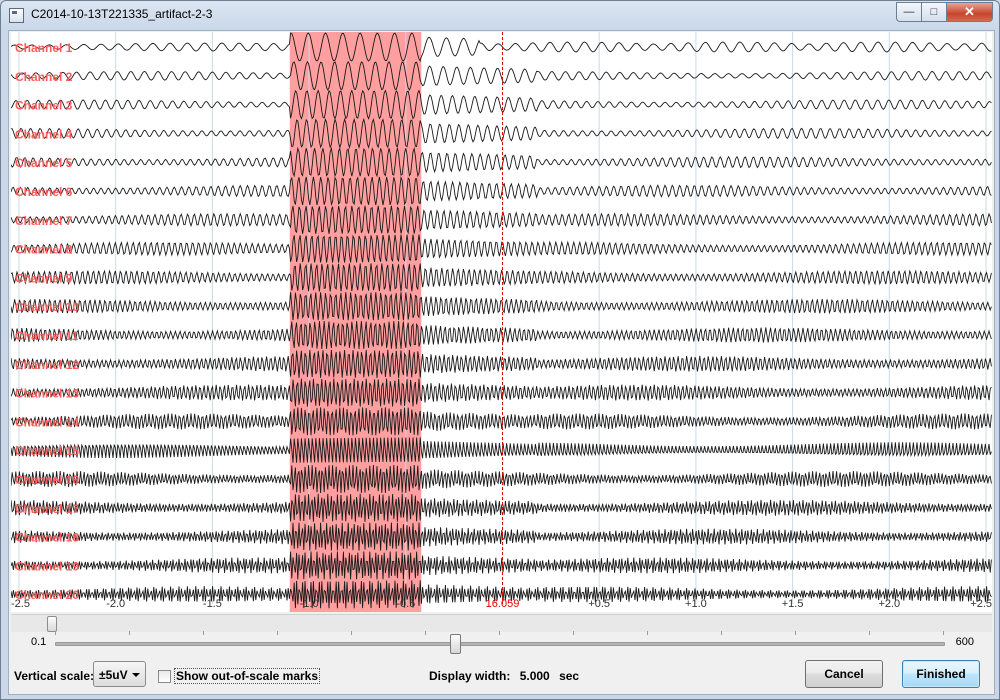  Describe the element at coordinates (500, 15) in the screenshot. I see `title-bar: C2014-10-13T221335_artifact-2-3 — □ ✕` at that location.